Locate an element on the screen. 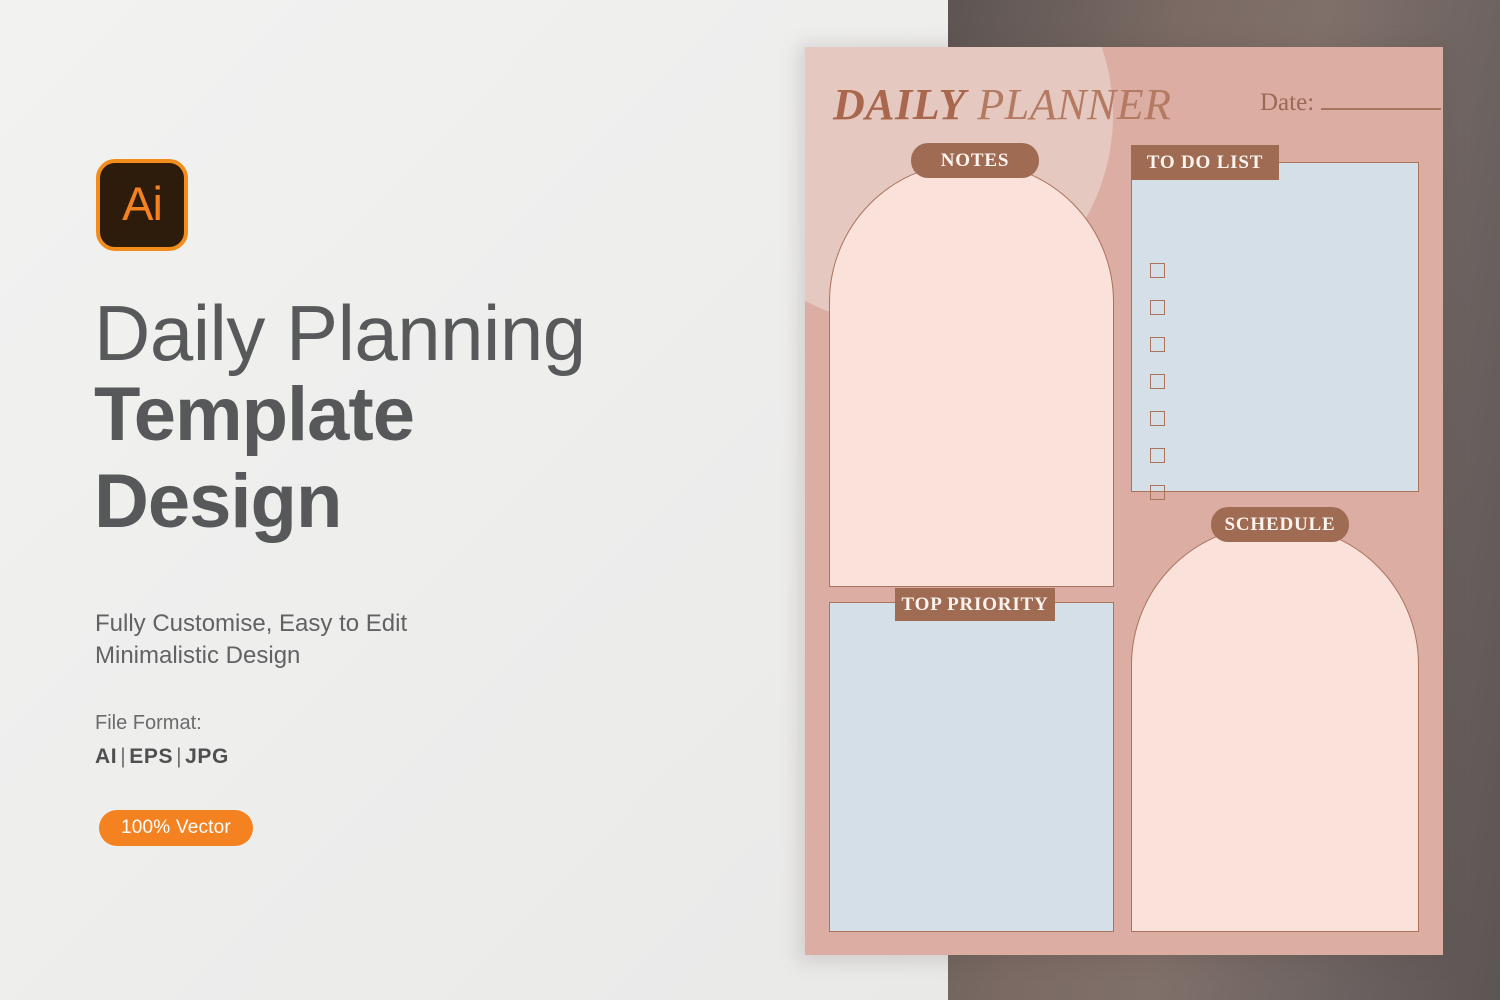 The height and width of the screenshot is (1000, 1500). adobe-illustrator-icon-label: Ai is located at coordinates (142, 203).